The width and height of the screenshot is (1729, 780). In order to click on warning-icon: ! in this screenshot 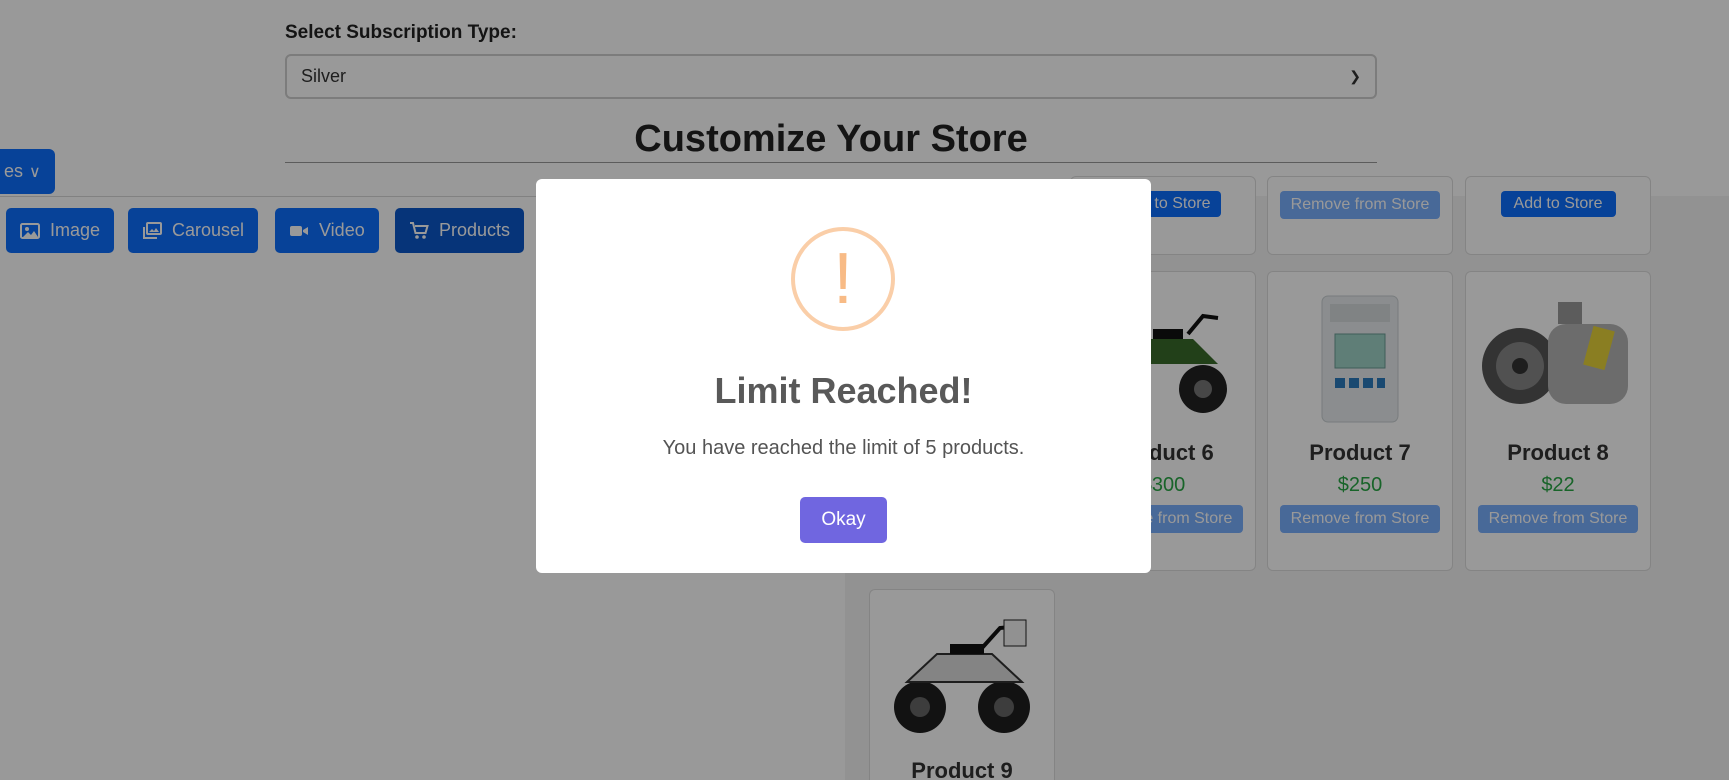, I will do `click(843, 279)`.